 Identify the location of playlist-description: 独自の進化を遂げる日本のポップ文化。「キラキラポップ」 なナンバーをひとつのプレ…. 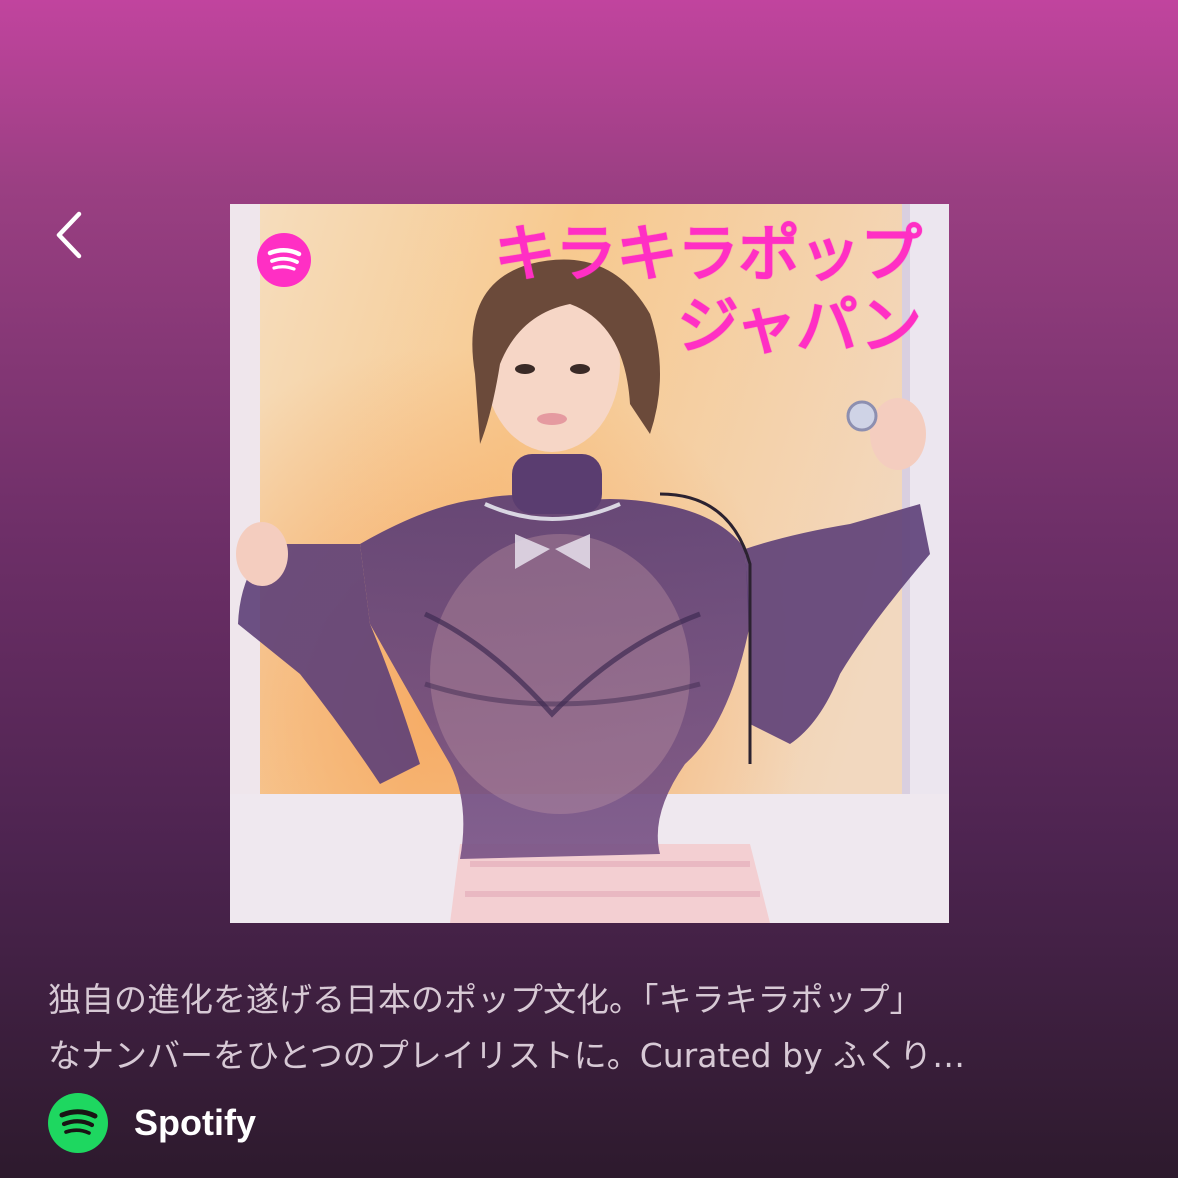
(593, 1028).